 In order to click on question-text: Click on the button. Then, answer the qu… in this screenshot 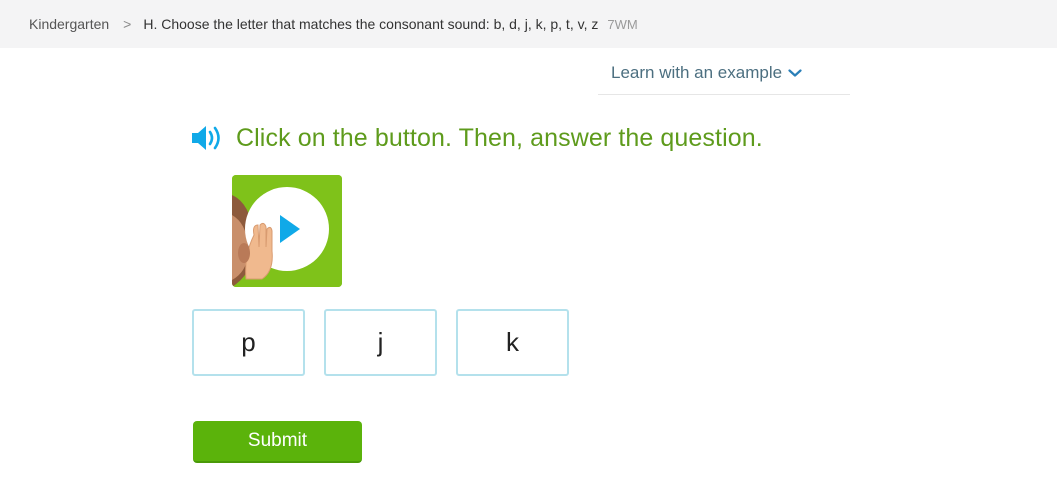, I will do `click(499, 137)`.